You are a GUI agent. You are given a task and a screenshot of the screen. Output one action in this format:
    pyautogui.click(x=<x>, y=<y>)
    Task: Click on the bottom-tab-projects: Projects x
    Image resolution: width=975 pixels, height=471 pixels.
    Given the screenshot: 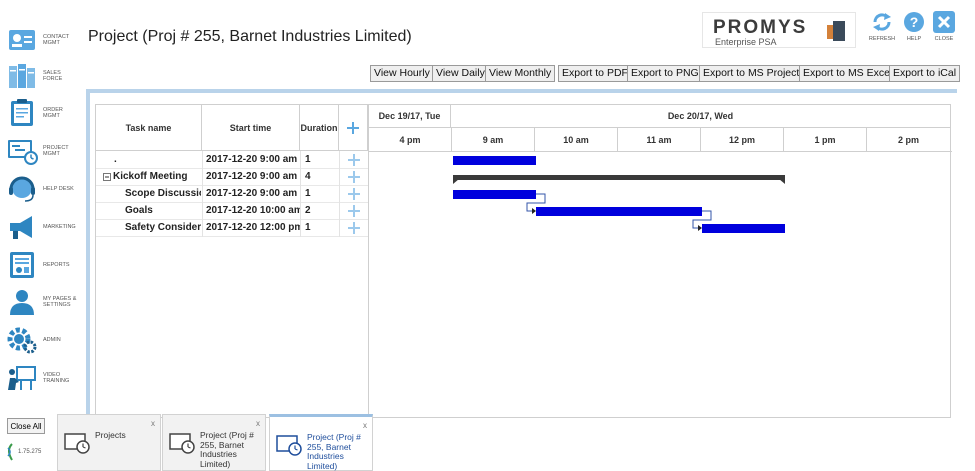 What is the action you would take?
    pyautogui.click(x=109, y=442)
    